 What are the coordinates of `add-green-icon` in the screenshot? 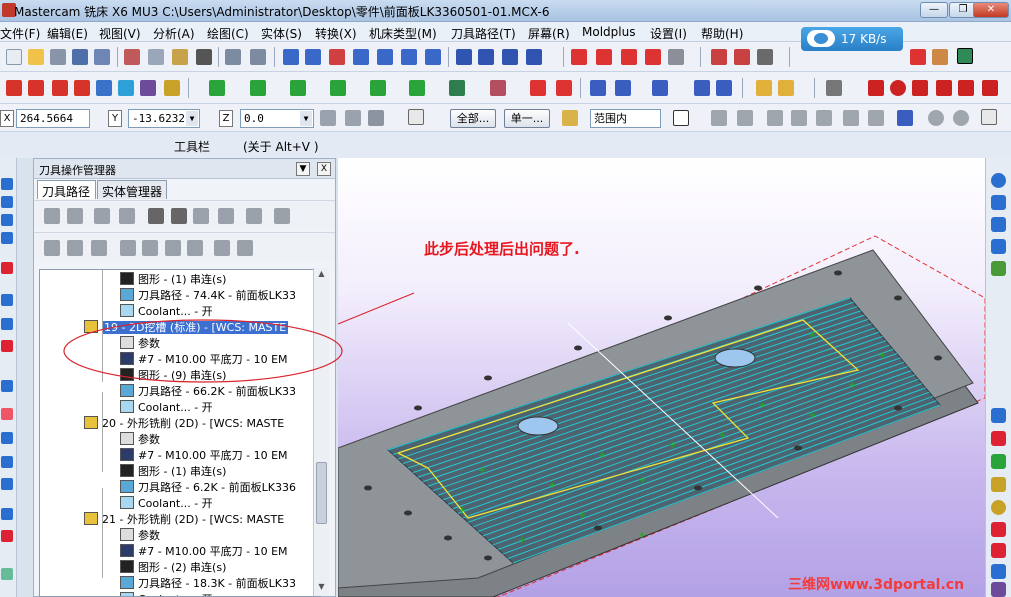 It's located at (998, 461).